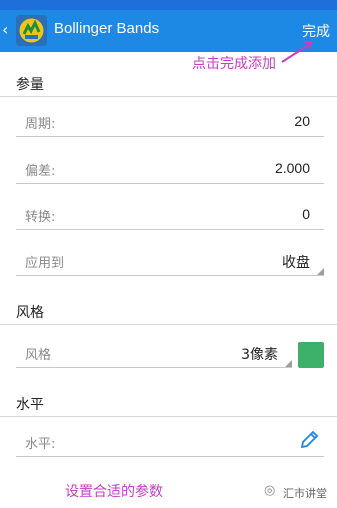 This screenshot has height=508, width=337. What do you see at coordinates (297, 52) in the screenshot?
I see `annotation-arrow-icon` at bounding box center [297, 52].